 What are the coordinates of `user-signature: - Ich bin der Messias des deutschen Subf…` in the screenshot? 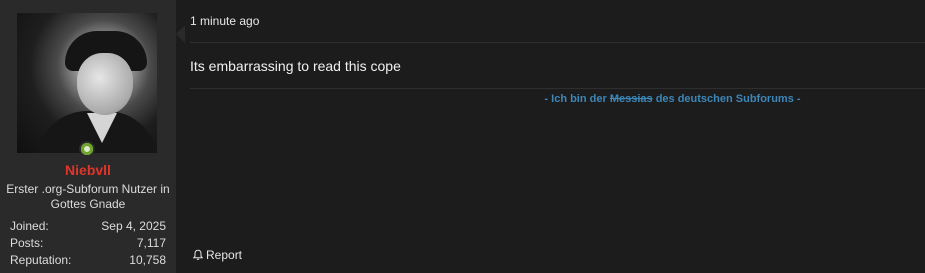 It's located at (557, 99).